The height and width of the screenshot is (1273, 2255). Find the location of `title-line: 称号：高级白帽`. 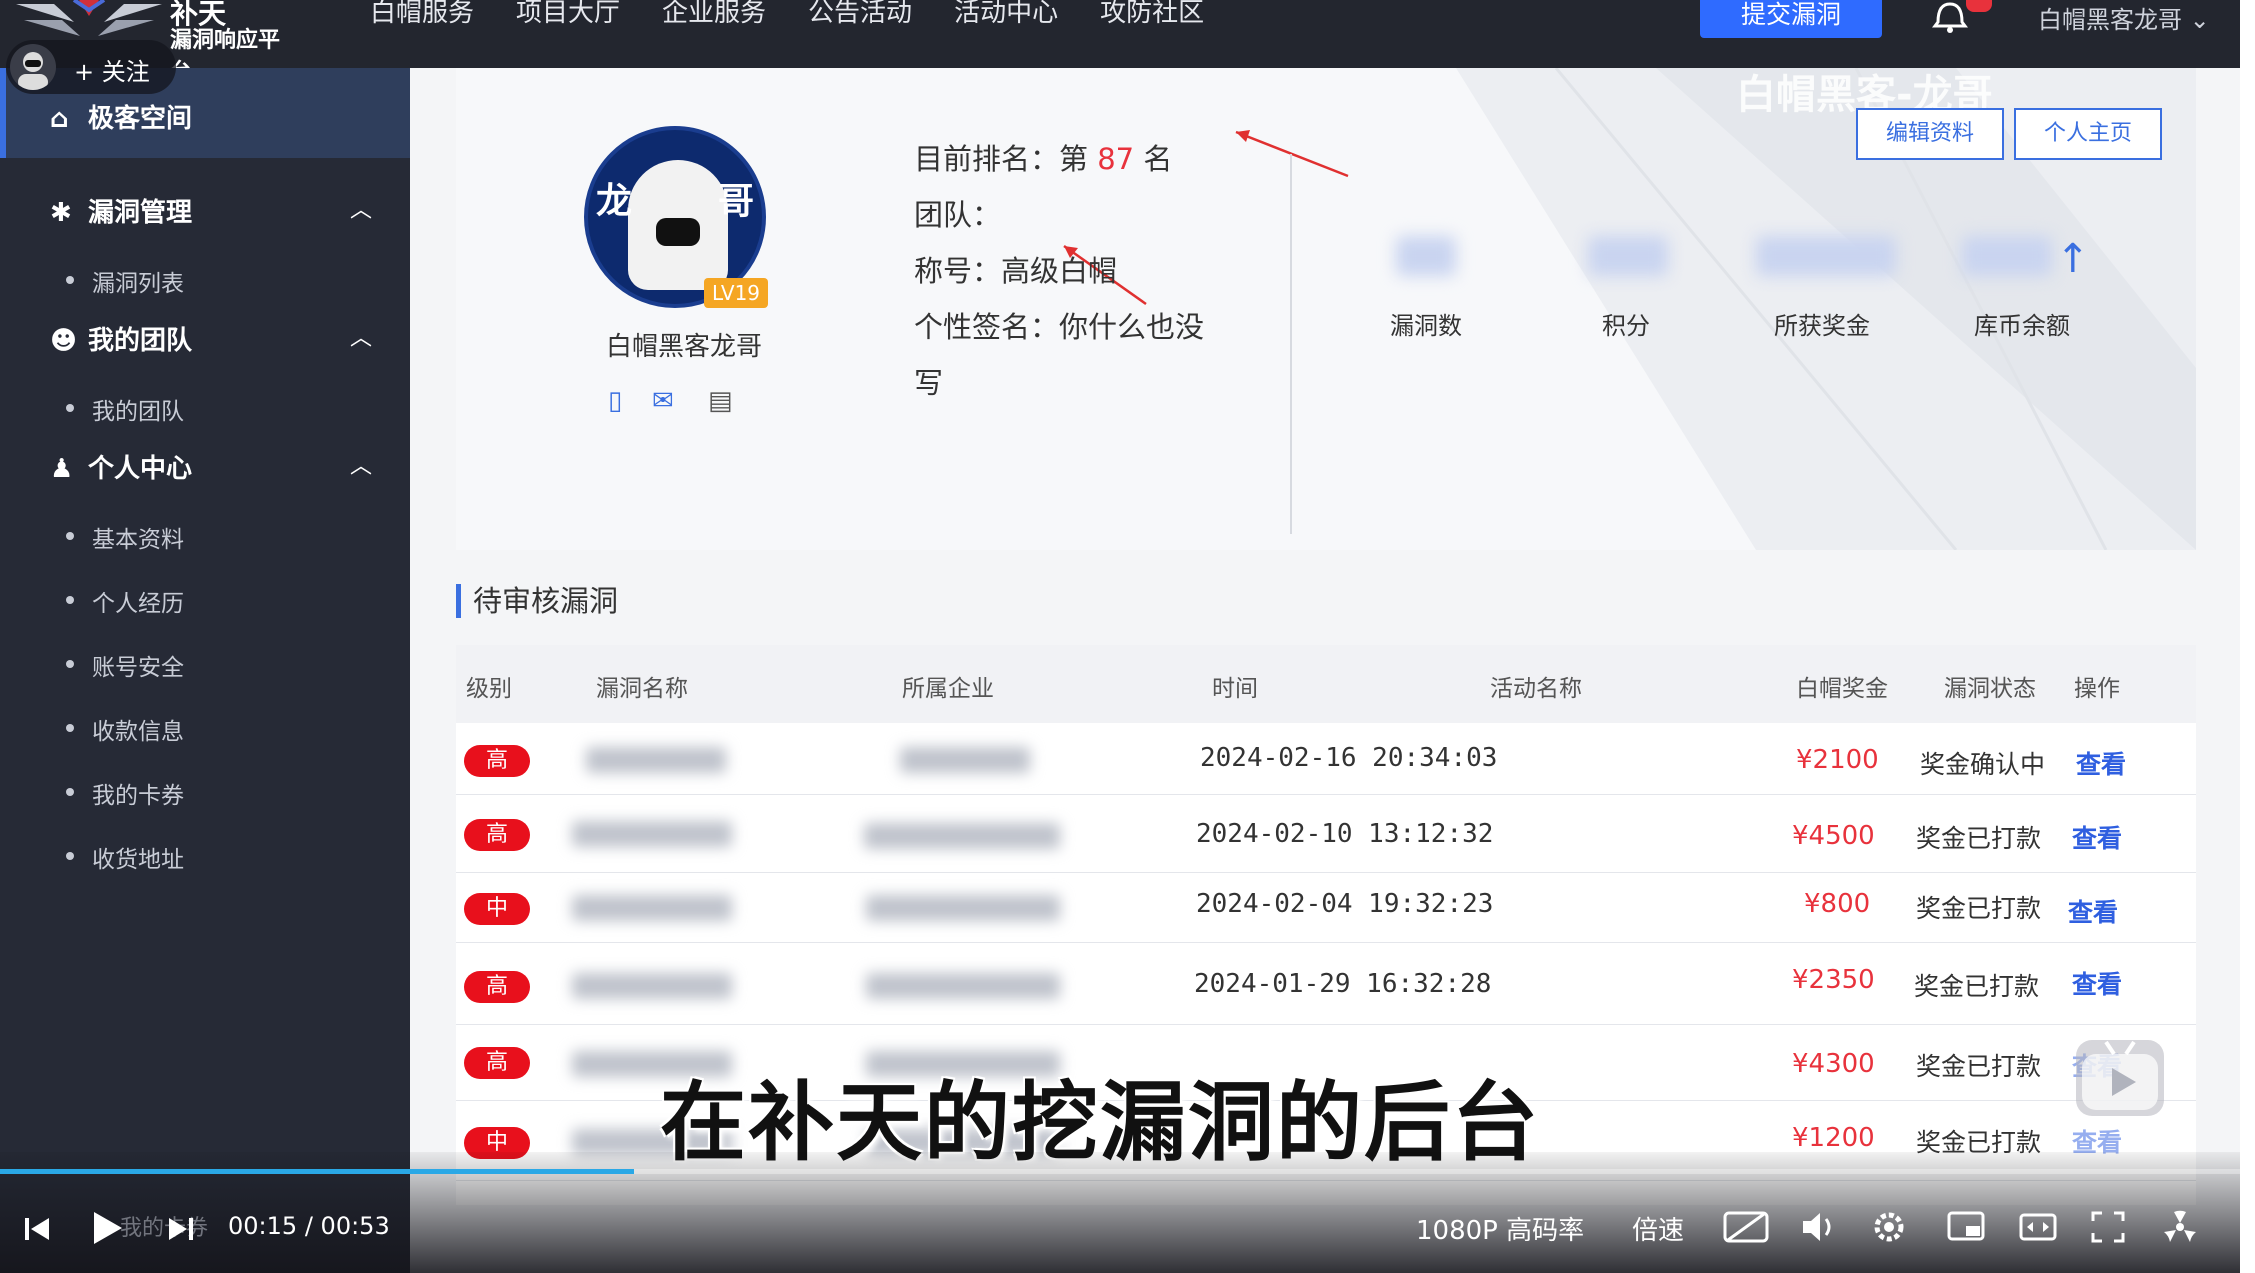

title-line: 称号：高级白帽 is located at coordinates (1016, 271).